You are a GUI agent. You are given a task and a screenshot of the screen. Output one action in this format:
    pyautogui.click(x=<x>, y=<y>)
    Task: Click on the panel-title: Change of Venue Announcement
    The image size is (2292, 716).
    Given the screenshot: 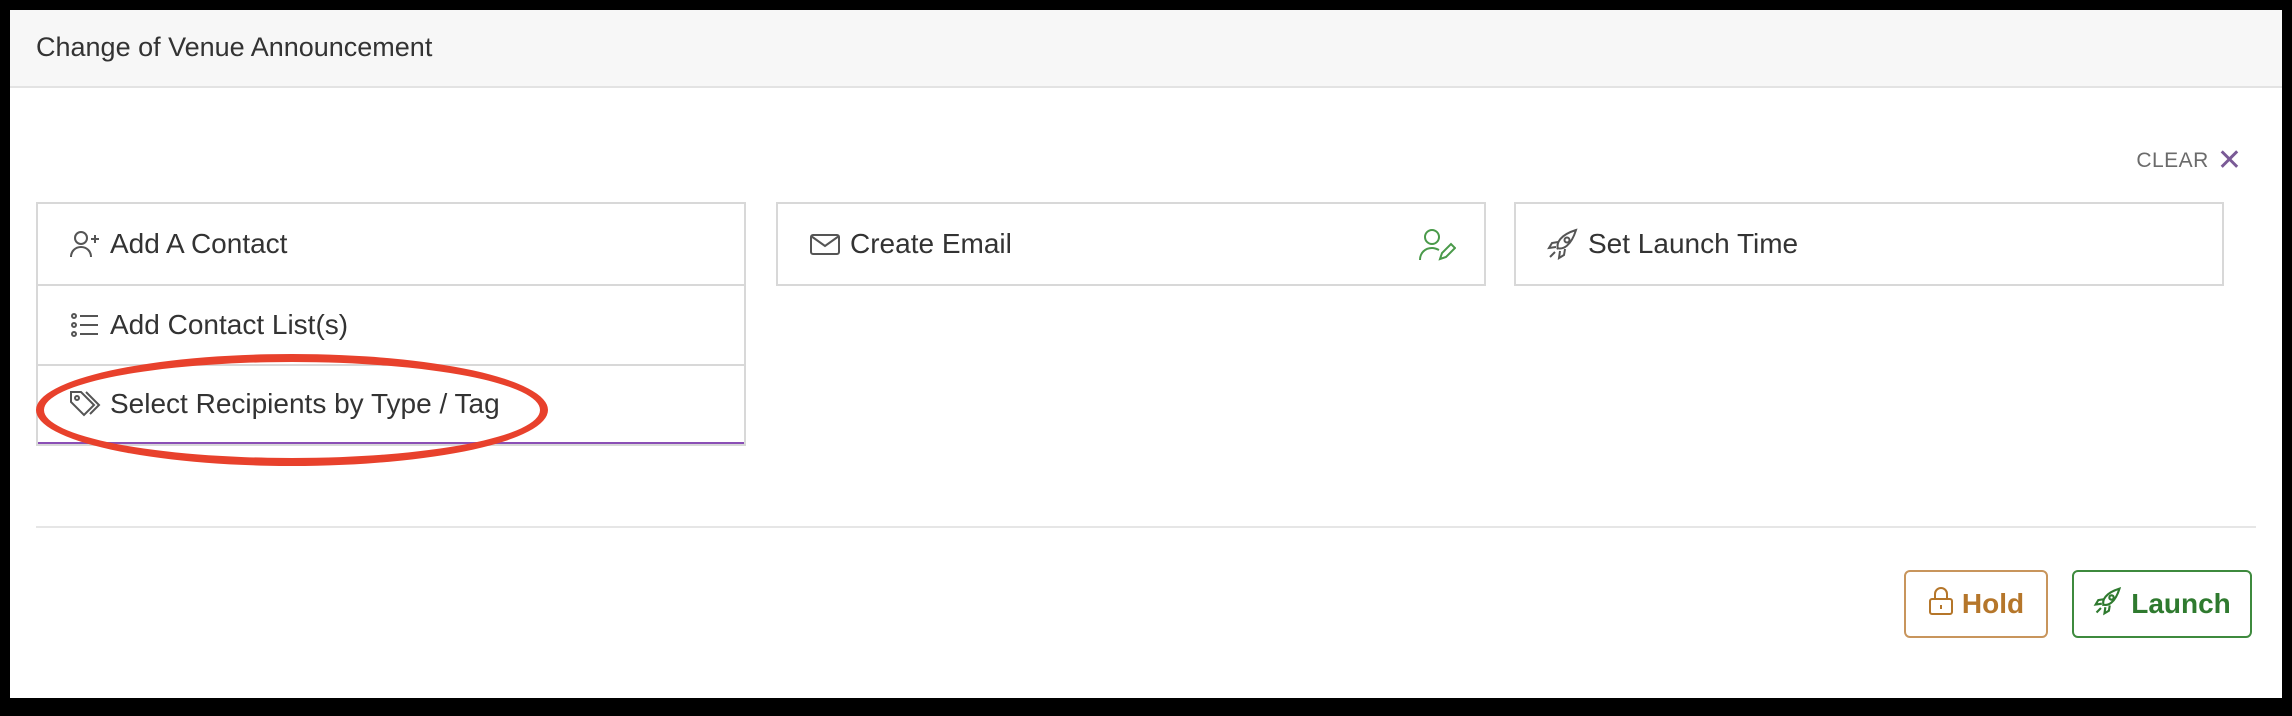 What is the action you would take?
    pyautogui.click(x=234, y=47)
    